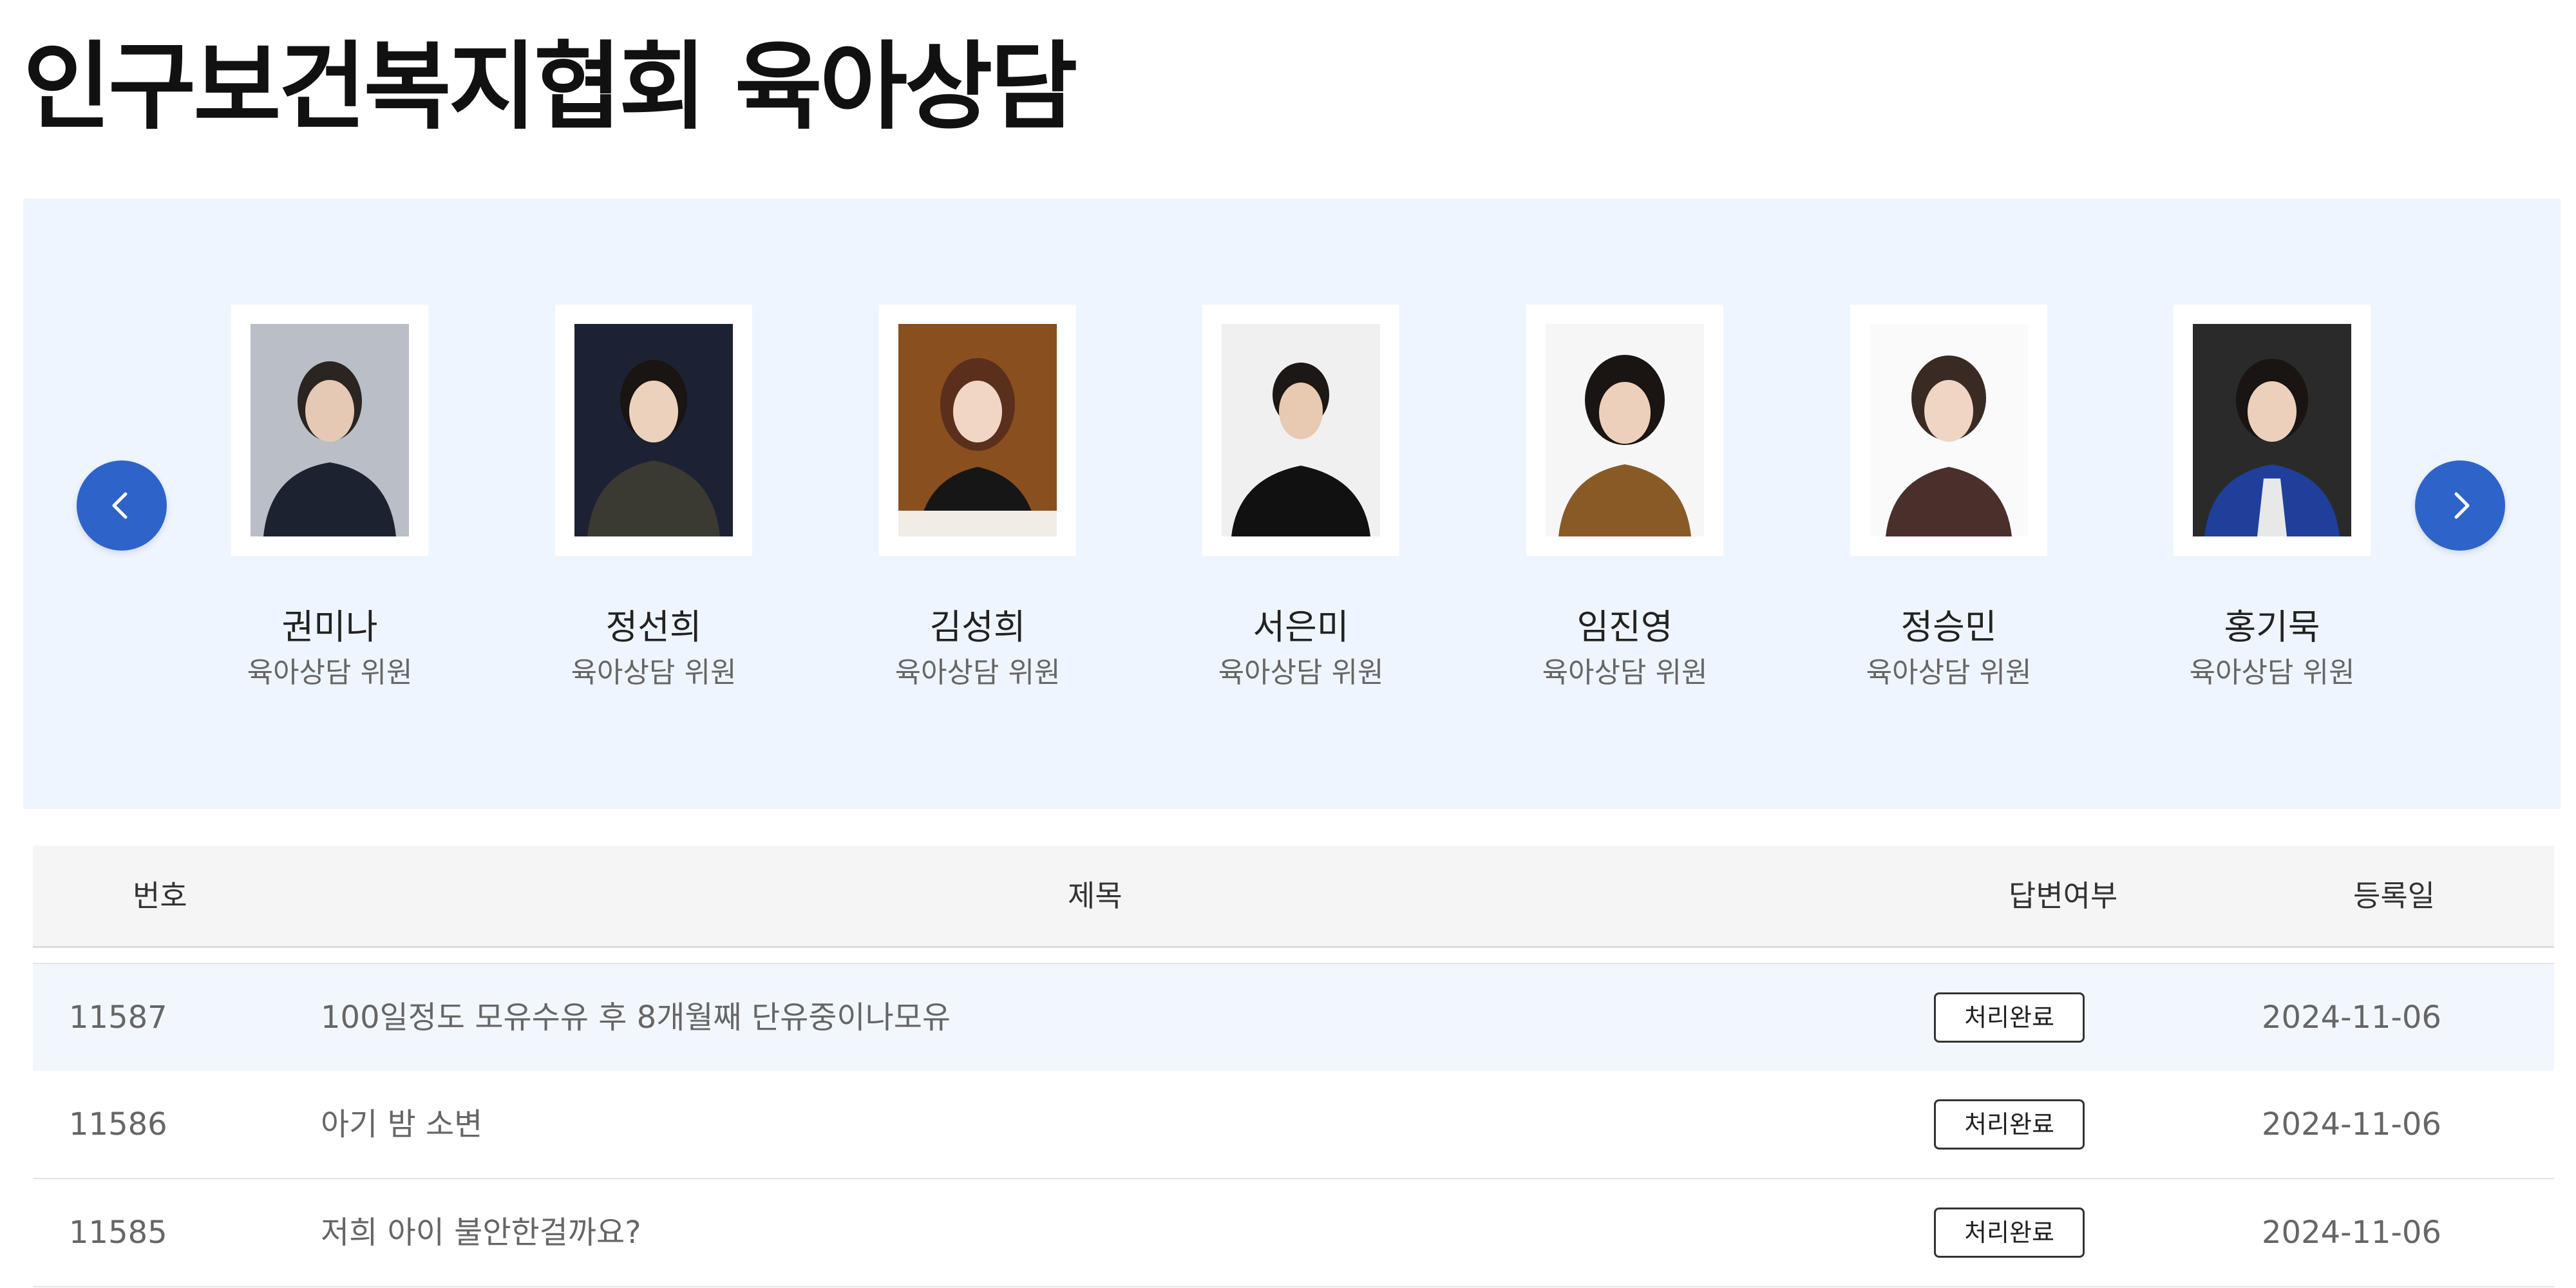 This screenshot has height=1288, width=2576. What do you see at coordinates (1293, 897) in the screenshot?
I see `table-header: 번호 제목 답변여부 등록일` at bounding box center [1293, 897].